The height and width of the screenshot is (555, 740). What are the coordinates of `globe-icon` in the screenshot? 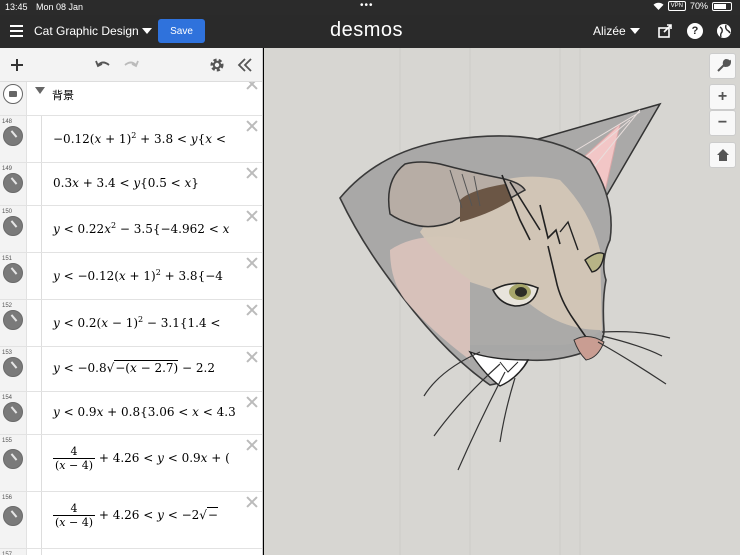 It's located at (724, 31).